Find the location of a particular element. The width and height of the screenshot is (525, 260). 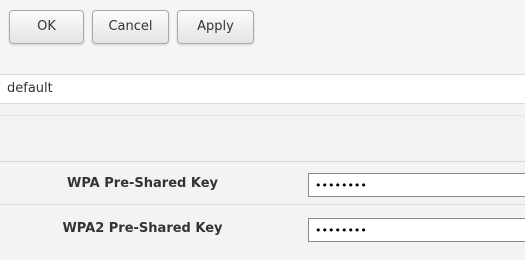

ok-button: OK is located at coordinates (46, 27).